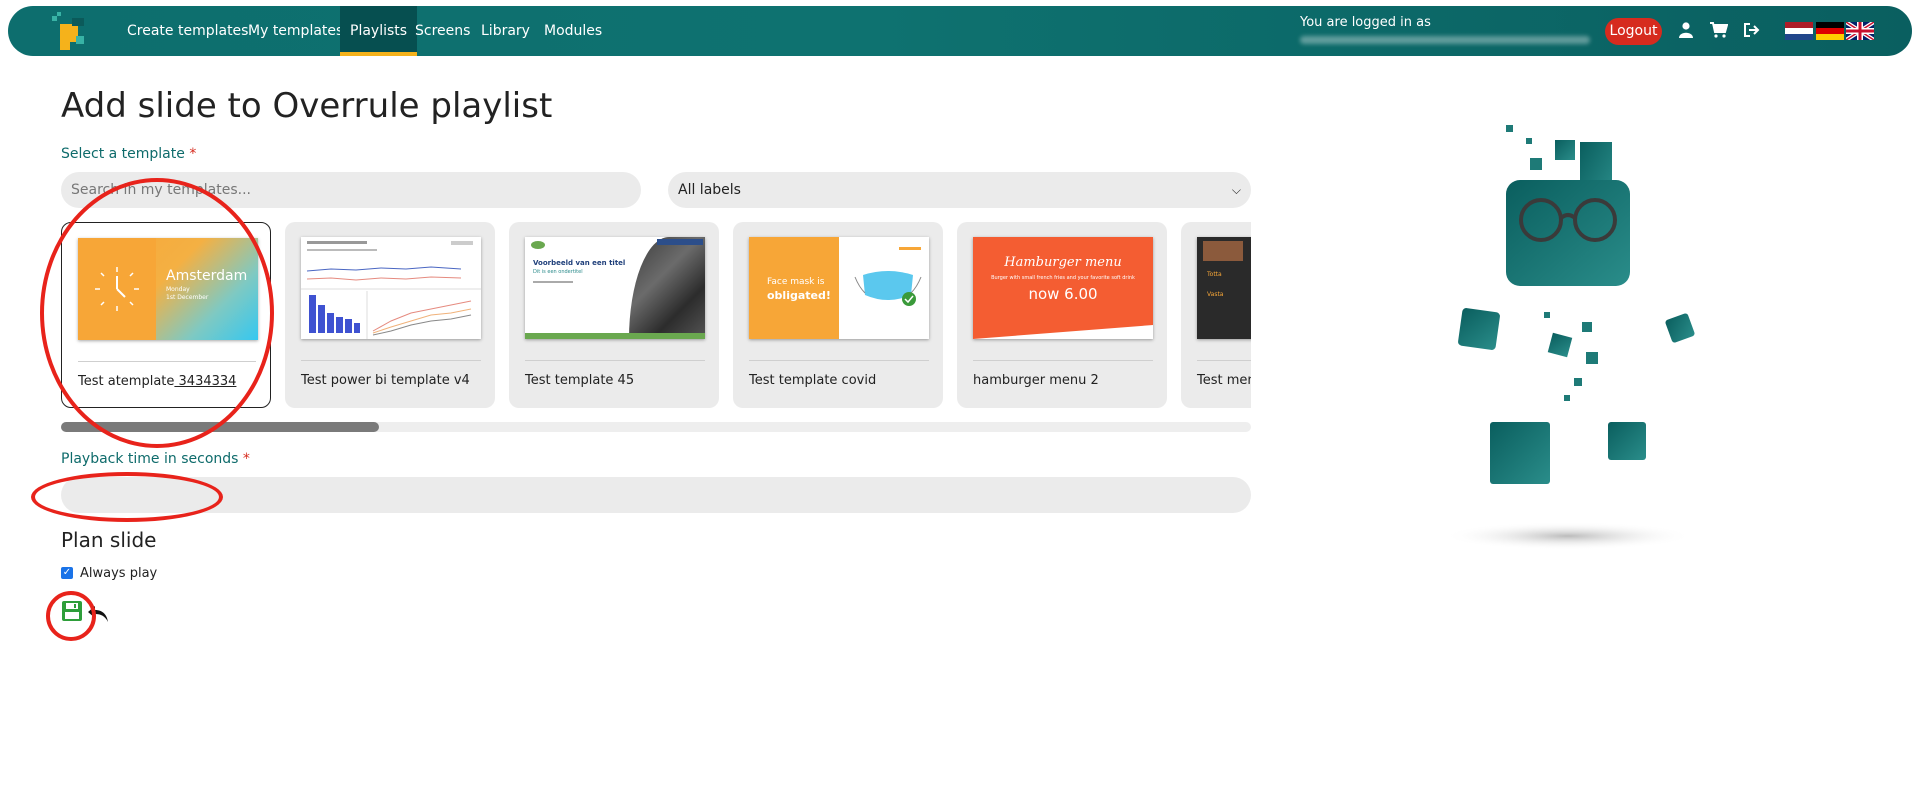 The height and width of the screenshot is (785, 1918). Describe the element at coordinates (1830, 31) in the screenshot. I see `flag-de-icon` at that location.